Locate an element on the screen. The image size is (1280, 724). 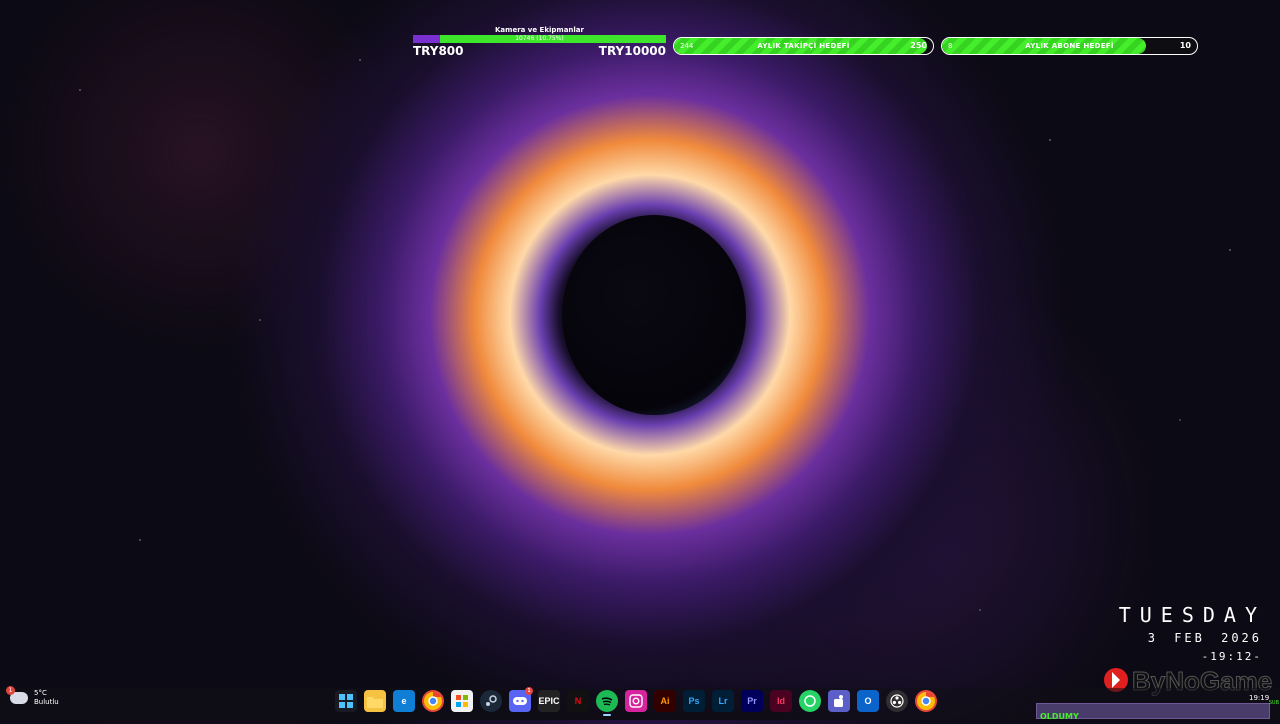
taskbar-apps: e 1 EPIC N Ai Ps Lr Pr Id O is located at coordinates (636, 701).